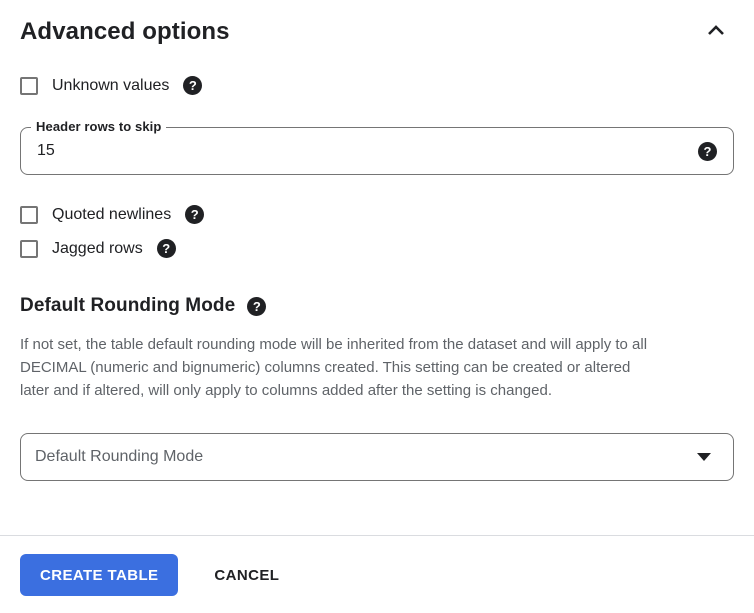 This screenshot has width=754, height=613. Describe the element at coordinates (361, 151) in the screenshot. I see `header-rows-to-skip-input` at that location.